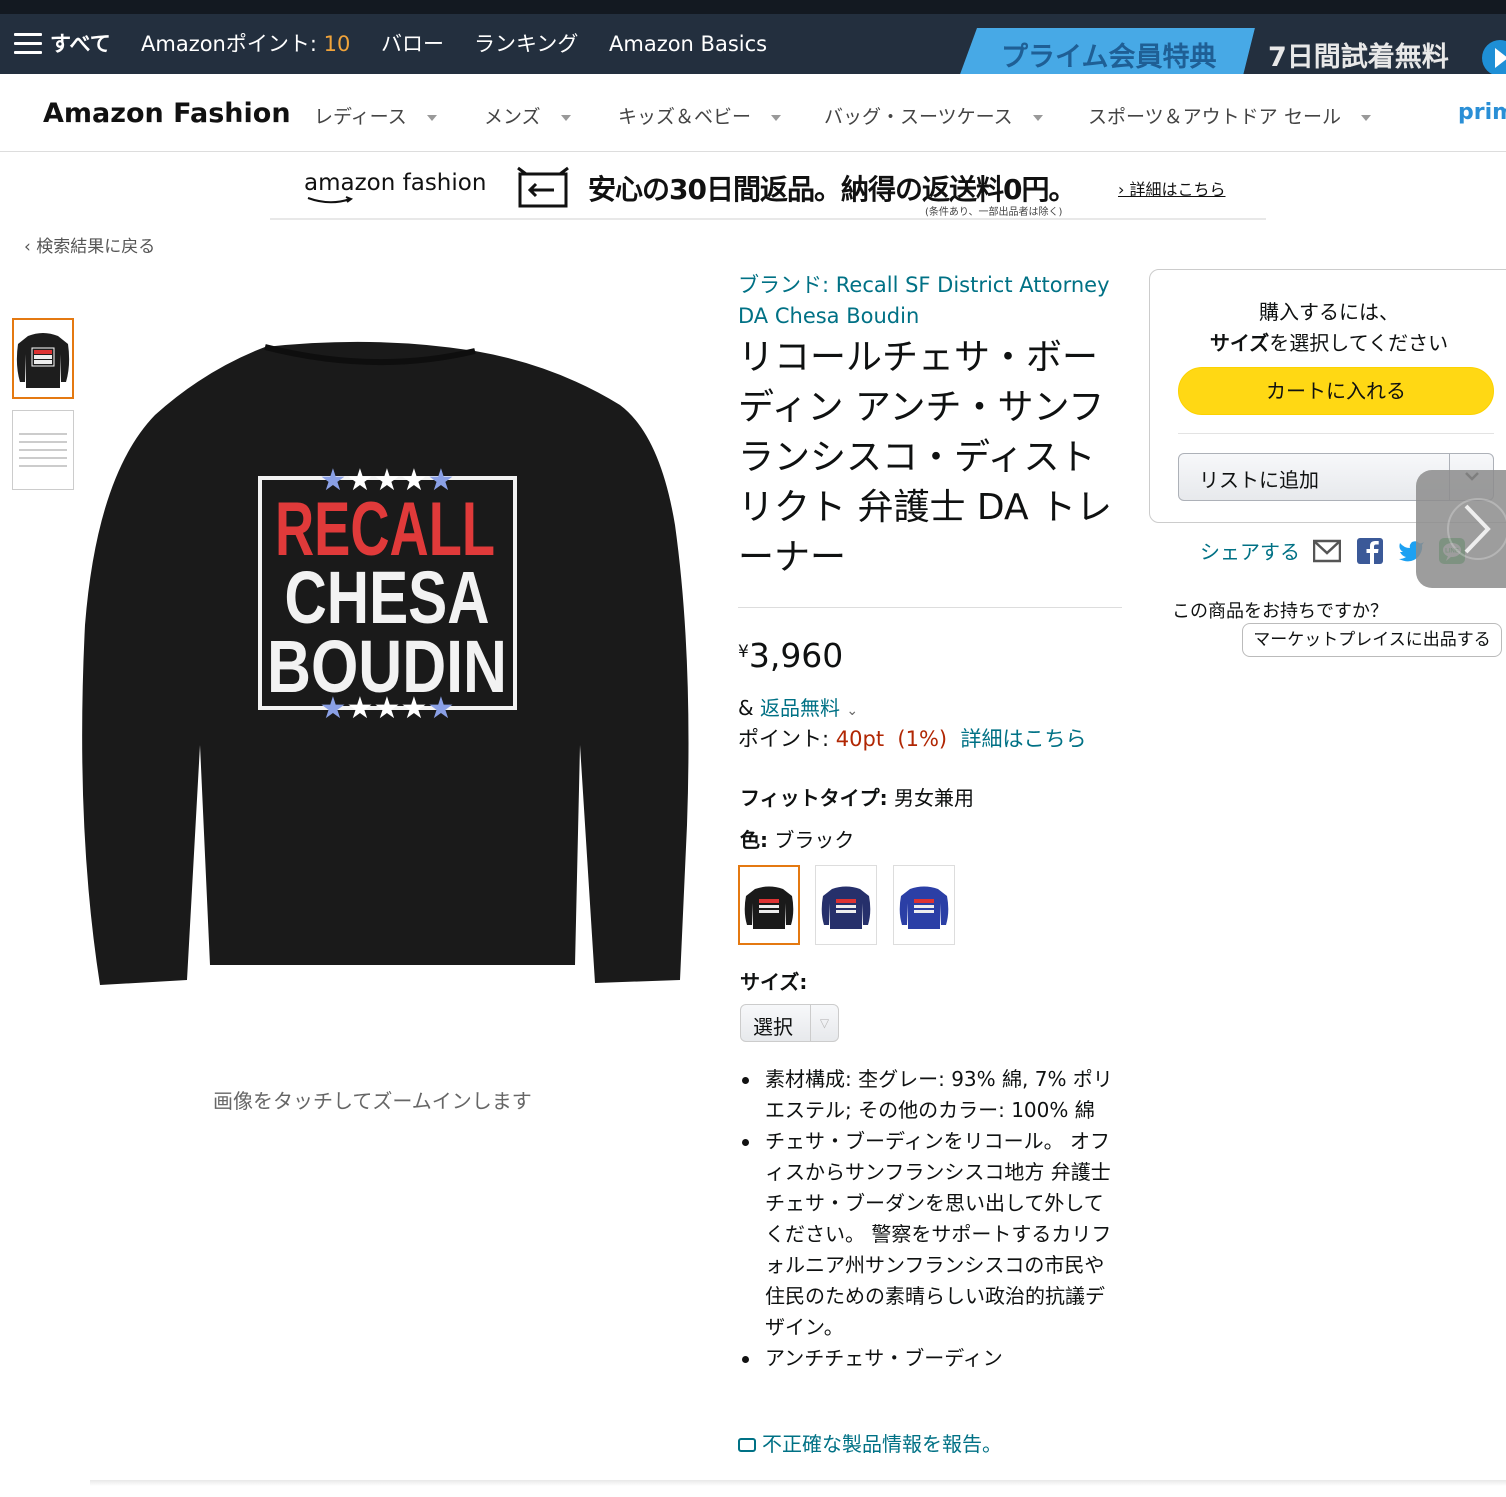 This screenshot has height=1497, width=1506. What do you see at coordinates (337, 44) in the screenshot?
I see `nav-points-value: 10` at bounding box center [337, 44].